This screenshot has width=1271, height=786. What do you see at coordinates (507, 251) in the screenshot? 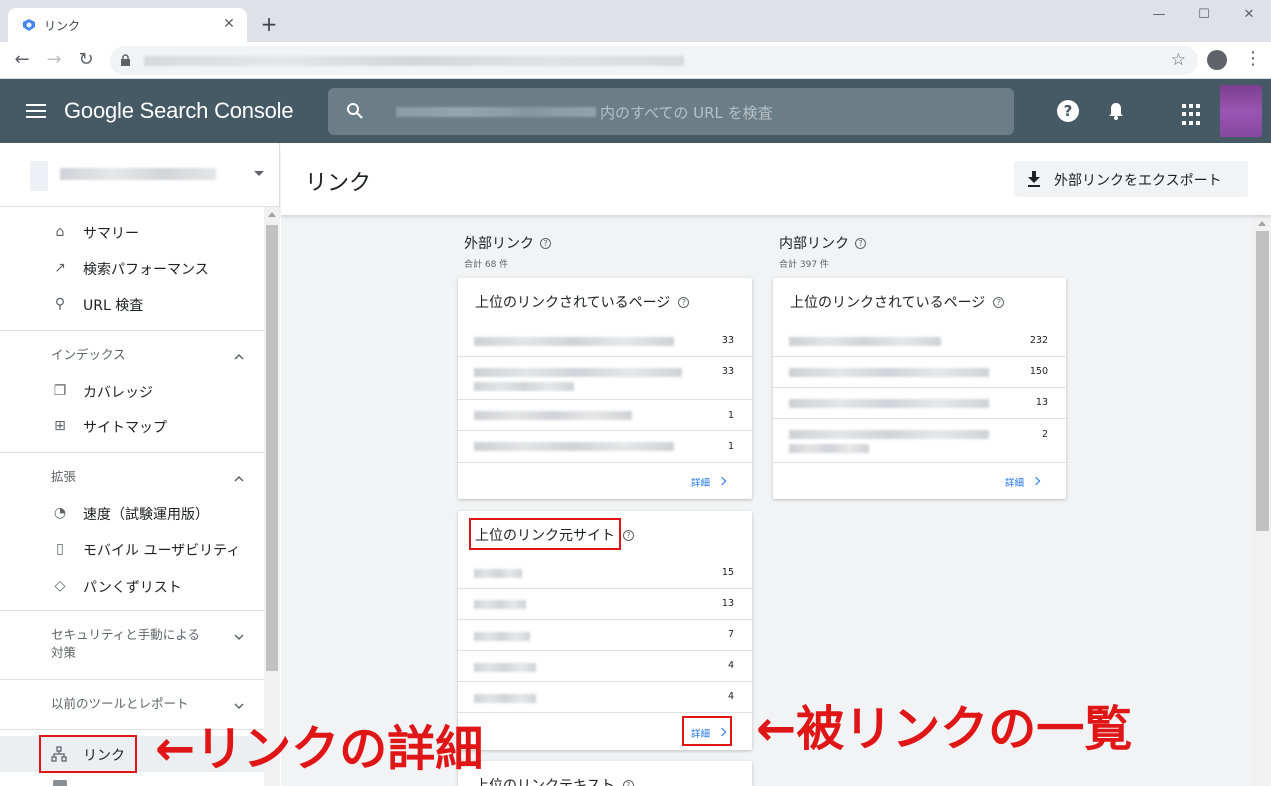
I see `external-links-header: 外部リンク? 合計 68 件` at bounding box center [507, 251].